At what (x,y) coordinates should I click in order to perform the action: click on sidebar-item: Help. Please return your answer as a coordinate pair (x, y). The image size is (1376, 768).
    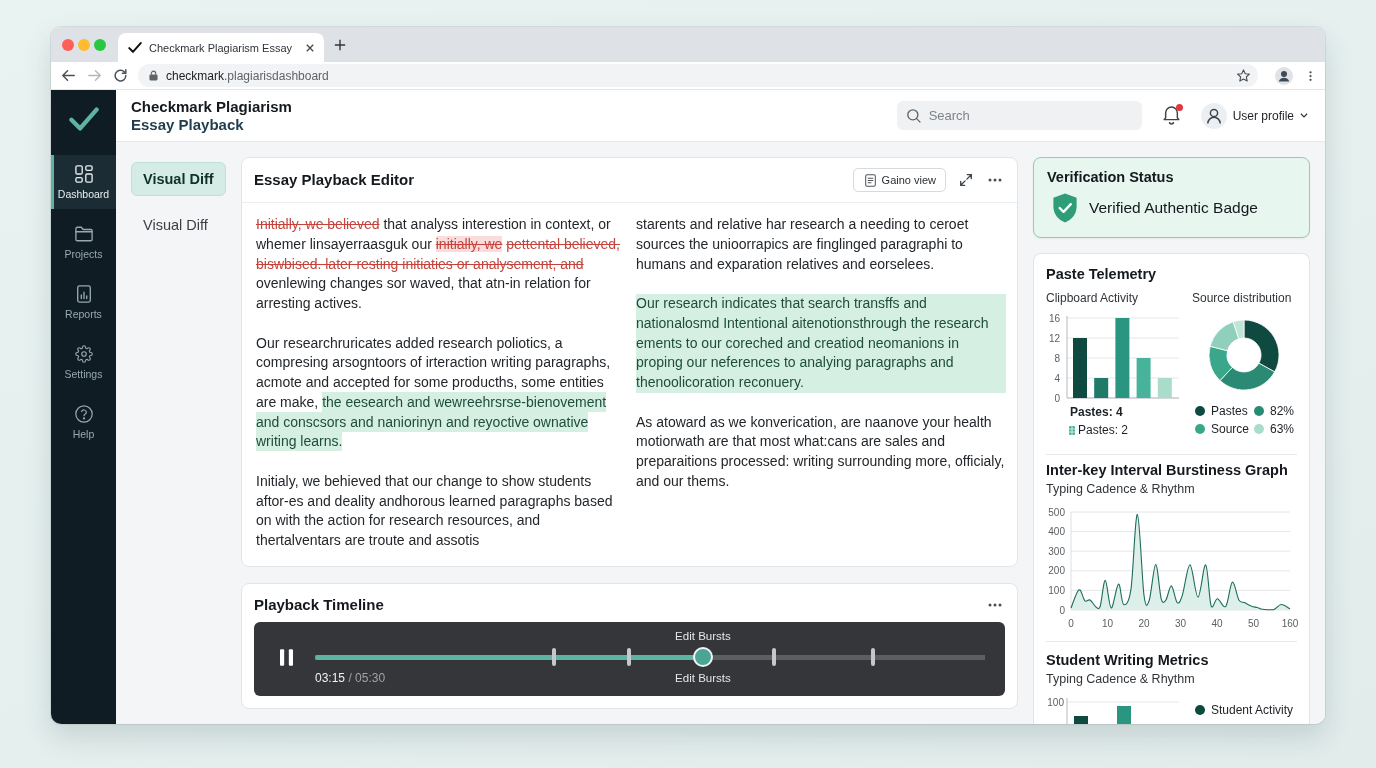
    Looking at the image, I should click on (83, 422).